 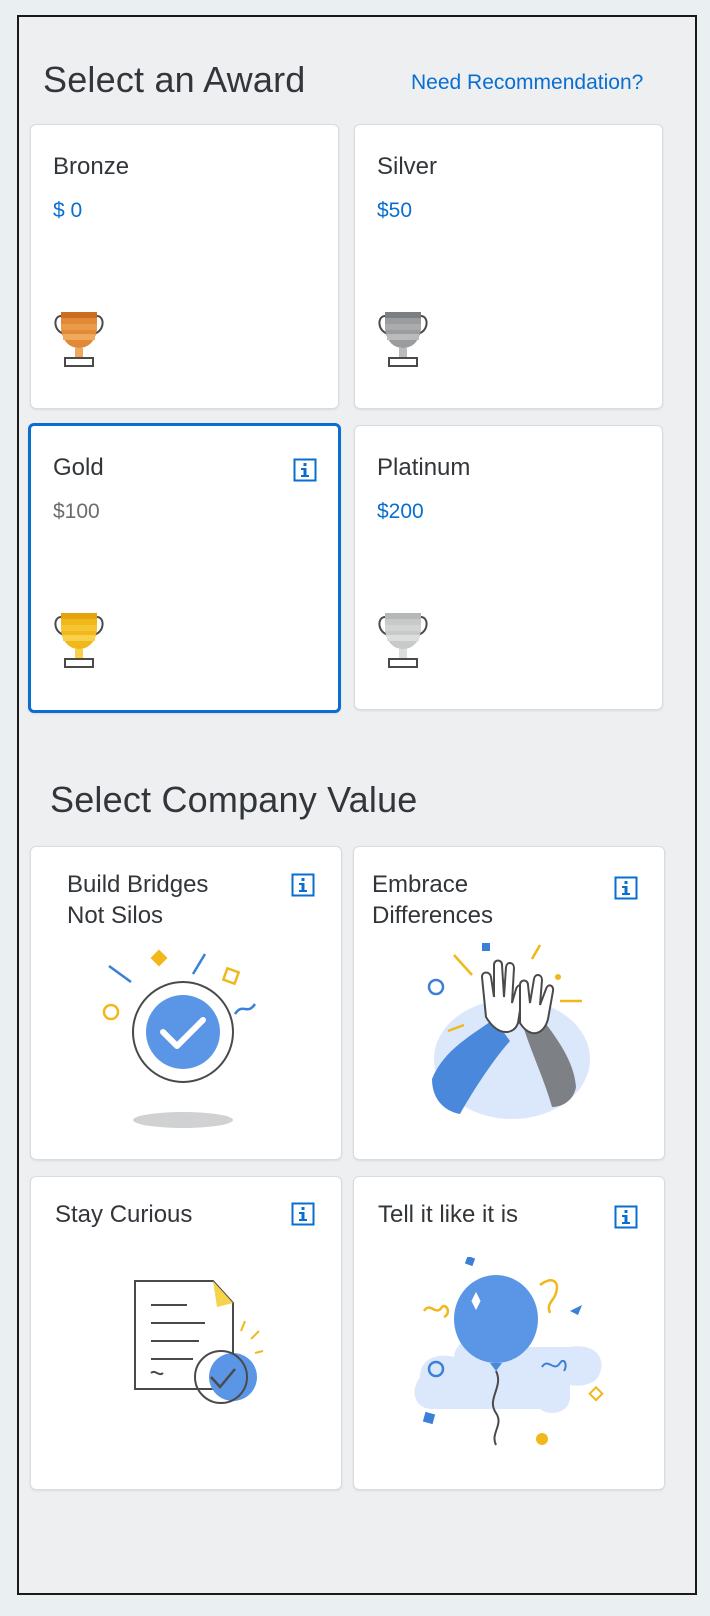 I want to click on need-recommendation-link: Need Recommendation?, so click(x=527, y=83).